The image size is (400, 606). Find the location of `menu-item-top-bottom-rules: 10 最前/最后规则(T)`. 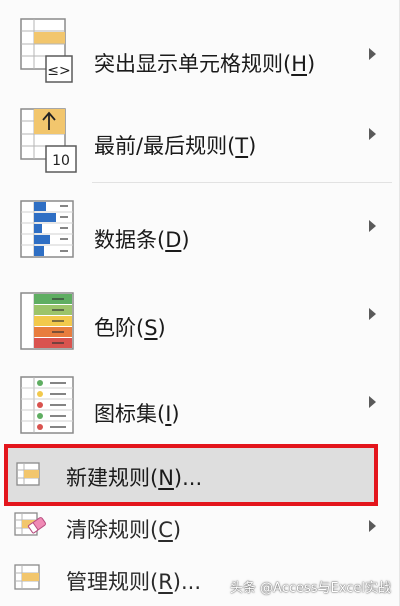

menu-item-top-bottom-rules: 10 最前/最后规则(T) is located at coordinates (200, 139).